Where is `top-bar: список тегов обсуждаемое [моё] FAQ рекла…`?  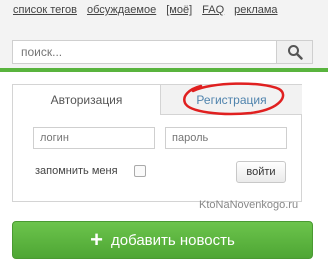
top-bar: список тегов обсуждаемое [моё] FAQ рекла… is located at coordinates (164, 15).